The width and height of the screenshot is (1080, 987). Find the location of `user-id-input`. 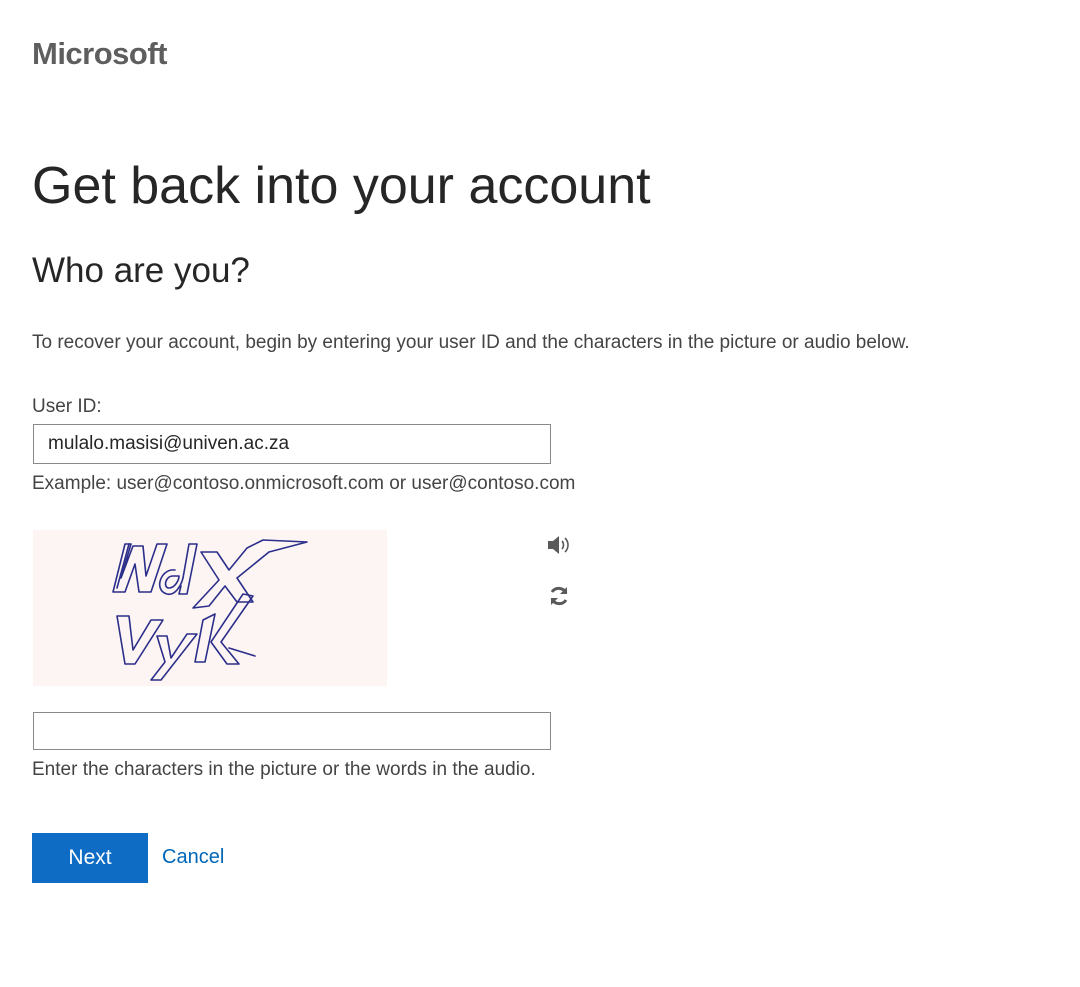

user-id-input is located at coordinates (292, 444).